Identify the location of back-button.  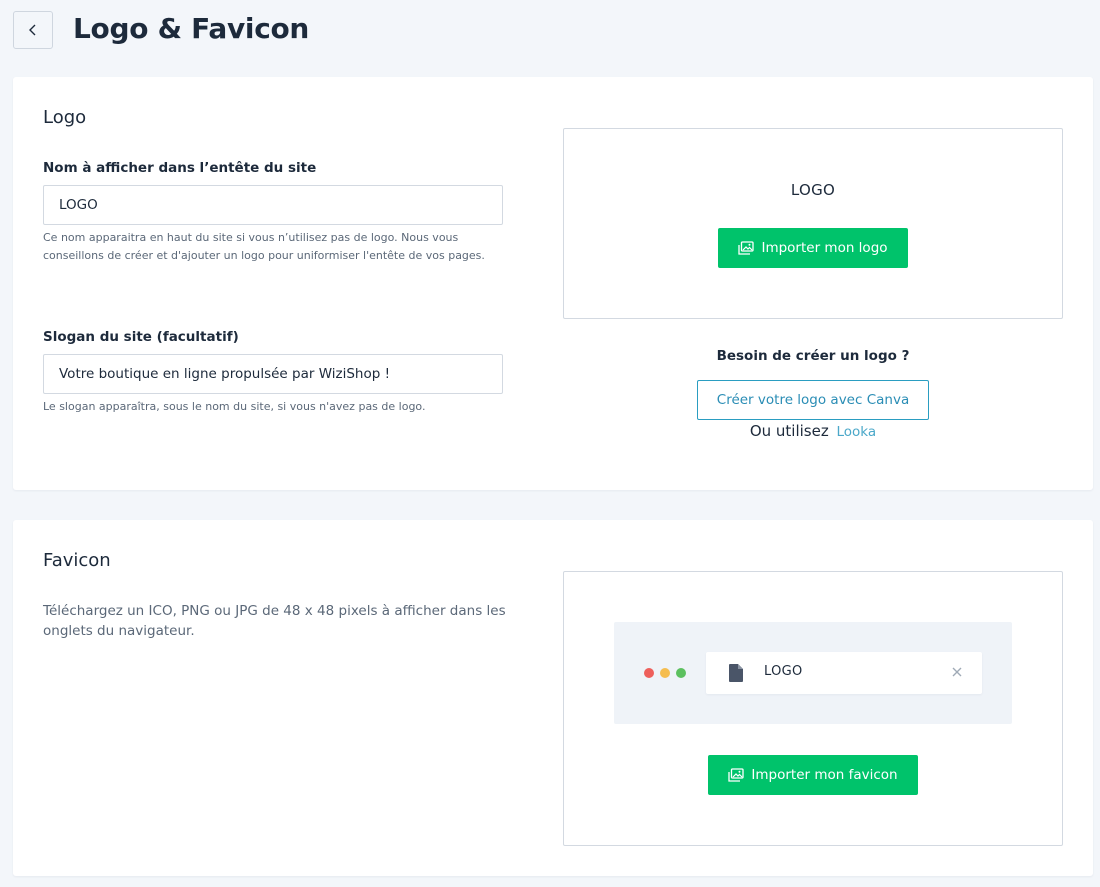
(33, 30).